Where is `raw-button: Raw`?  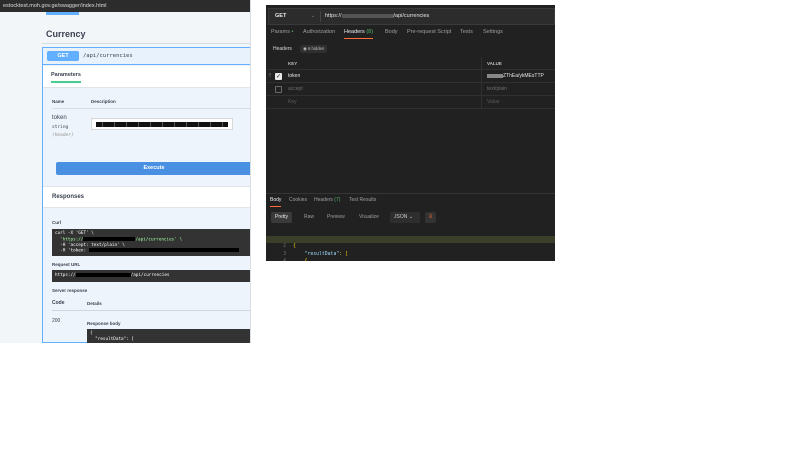
raw-button: Raw is located at coordinates (309, 217).